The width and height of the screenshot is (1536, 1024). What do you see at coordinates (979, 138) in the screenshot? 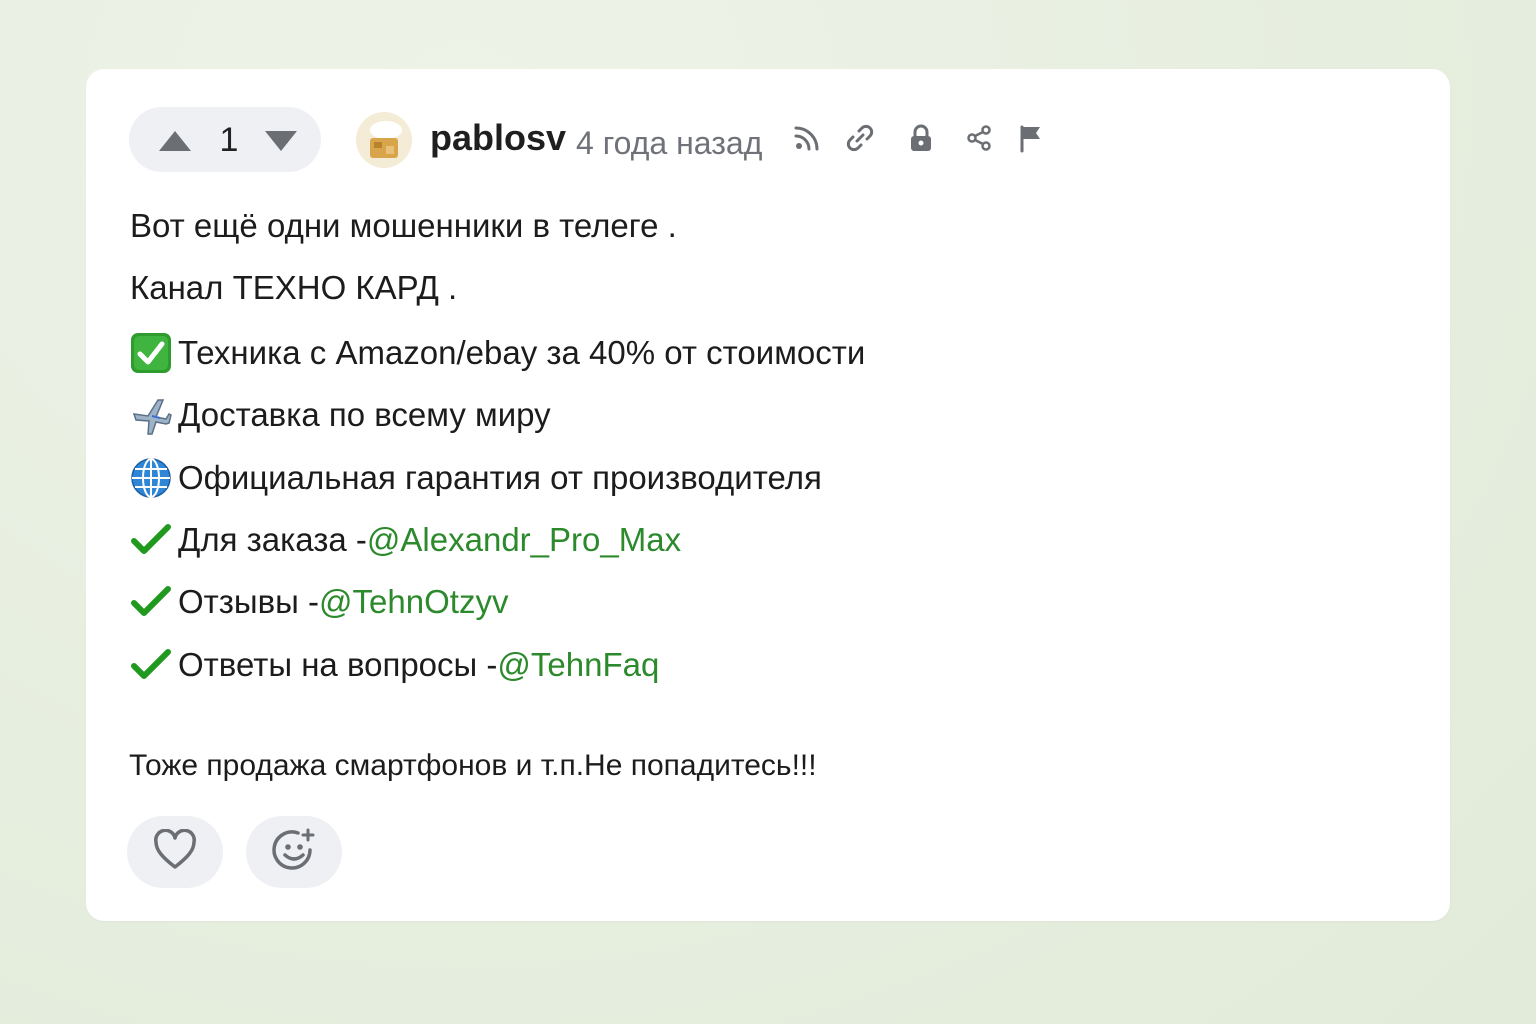
I see `share-icon` at bounding box center [979, 138].